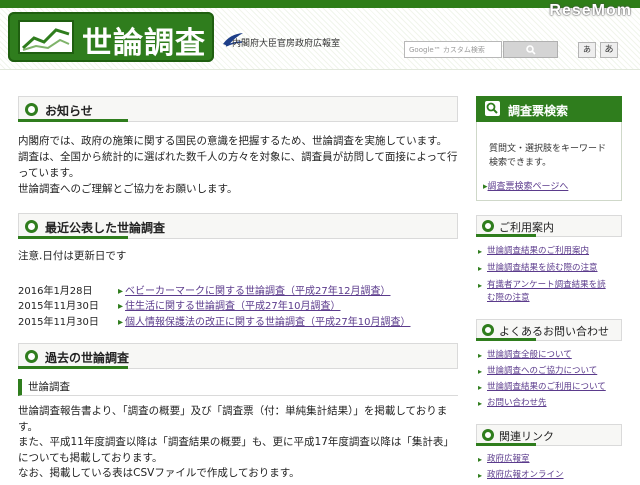 Image resolution: width=640 pixels, height=485 pixels. I want to click on notice-line: っています。, so click(49, 173).